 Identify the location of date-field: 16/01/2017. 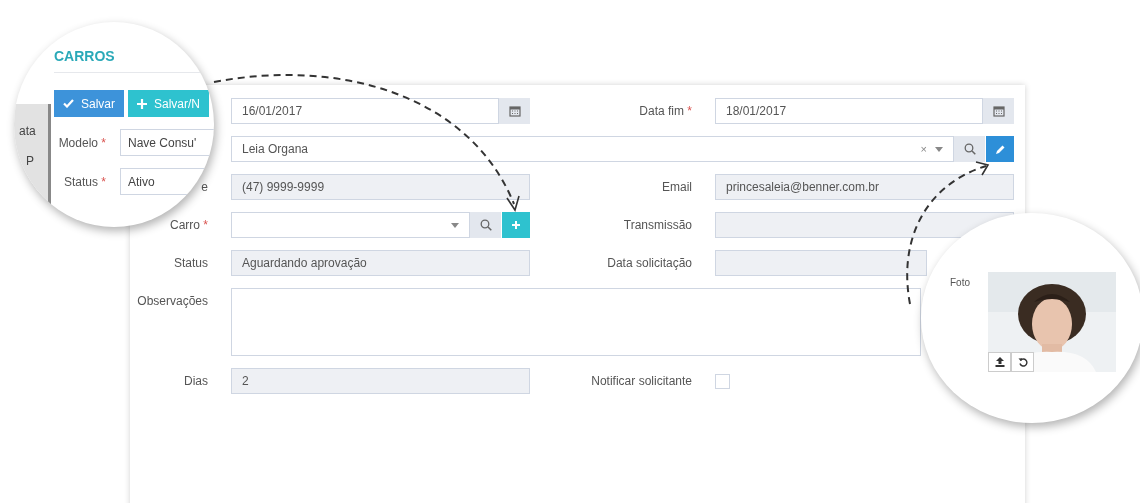
(365, 111).